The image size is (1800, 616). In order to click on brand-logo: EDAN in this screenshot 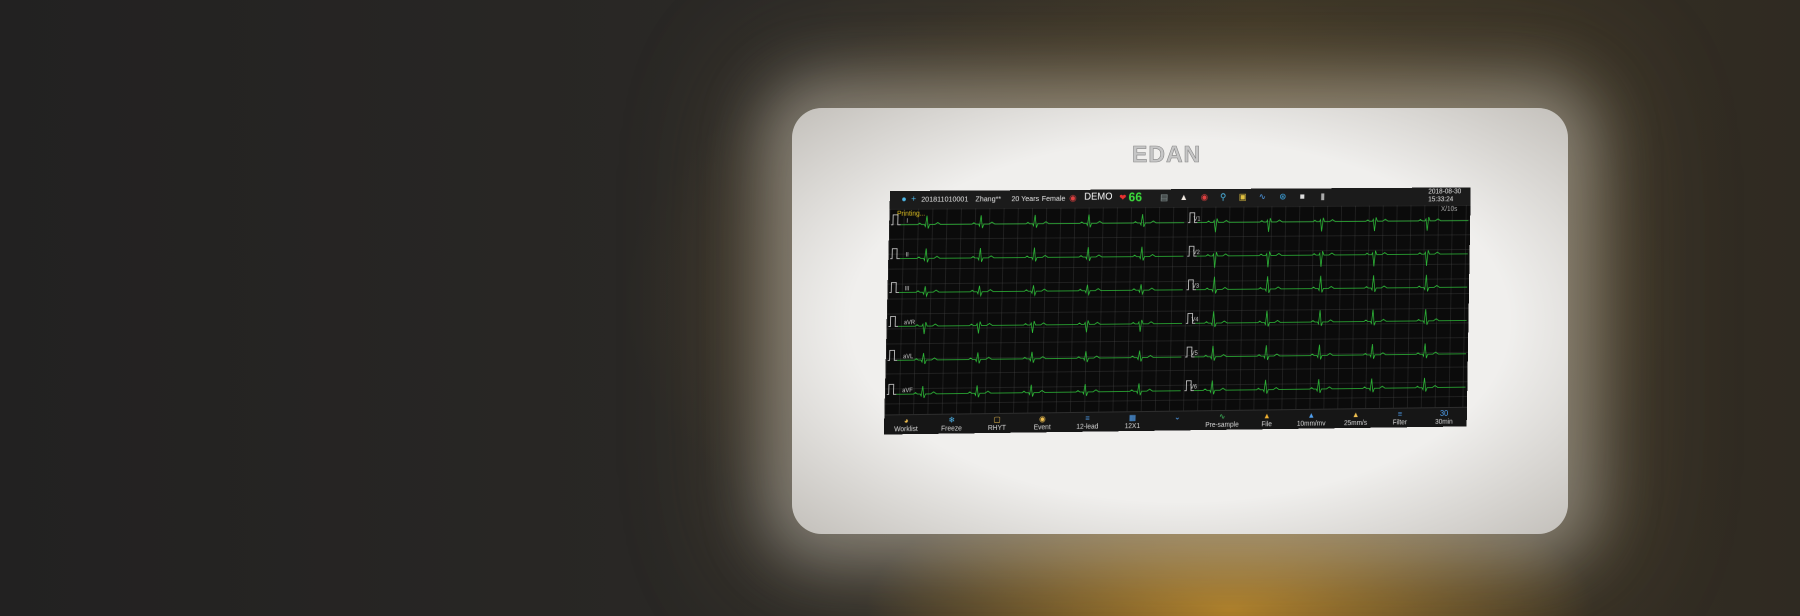, I will do `click(1167, 154)`.